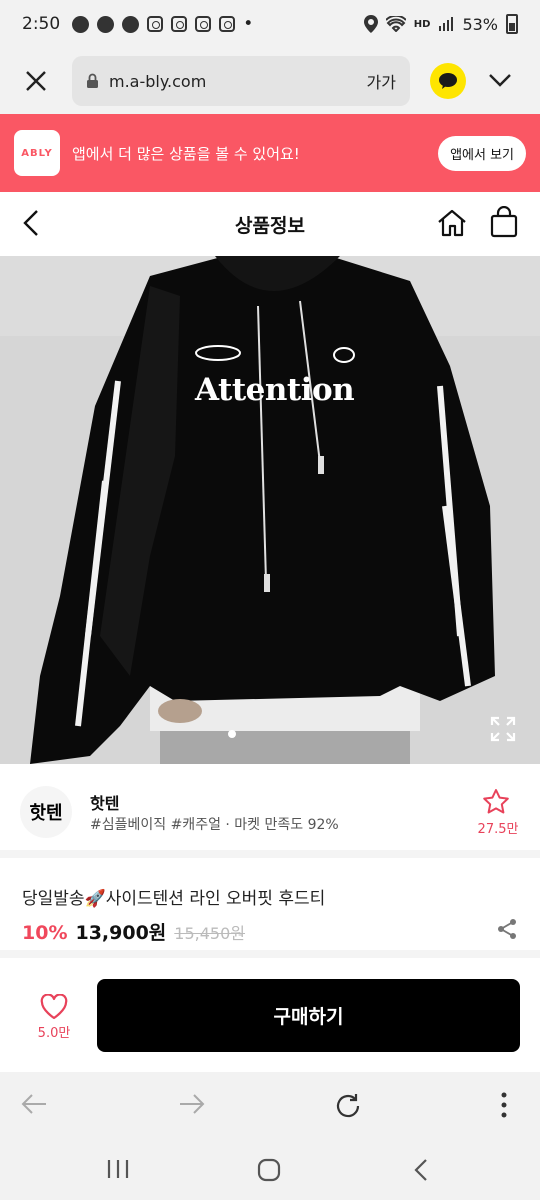 Image resolution: width=540 pixels, height=1200 pixels. Describe the element at coordinates (37, 153) in the screenshot. I see `ably-logo: ABLY` at that location.